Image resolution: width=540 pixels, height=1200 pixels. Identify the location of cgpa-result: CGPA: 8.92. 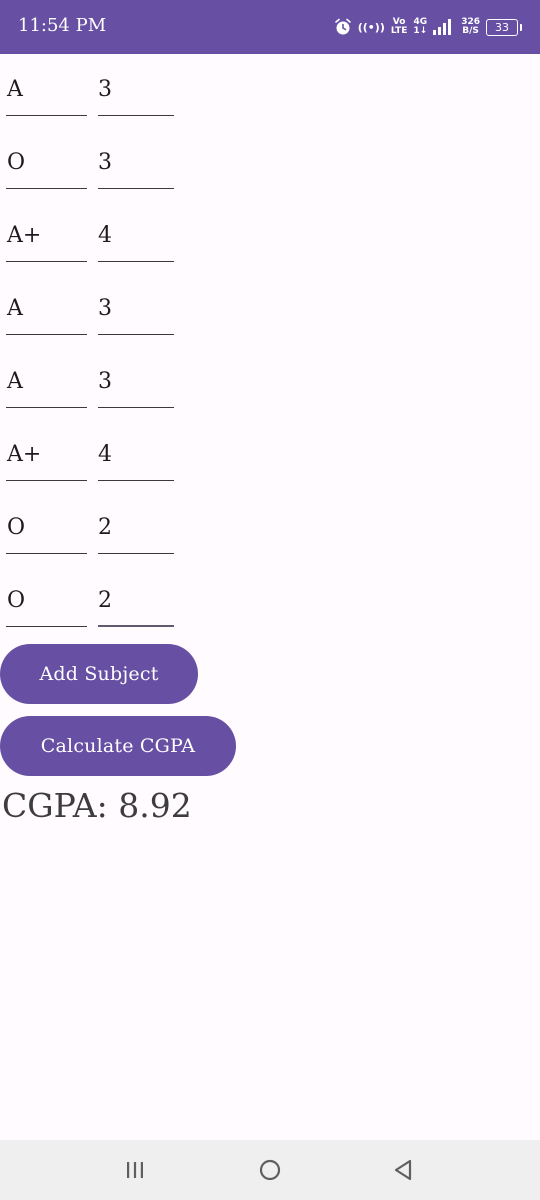
(97, 805).